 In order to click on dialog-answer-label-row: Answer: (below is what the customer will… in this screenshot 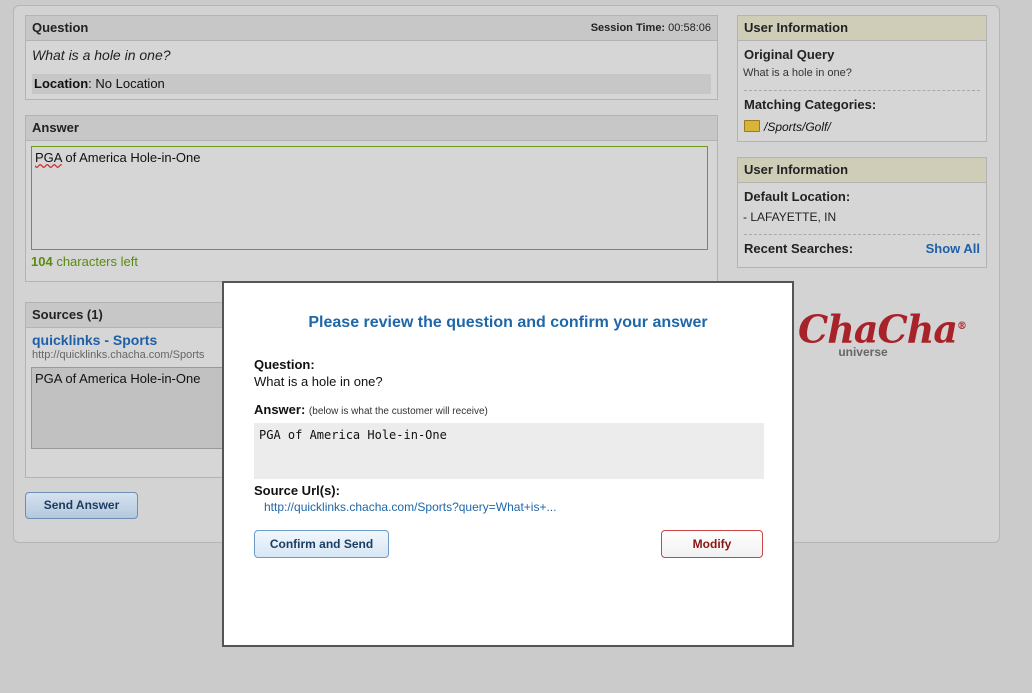, I will do `click(371, 409)`.